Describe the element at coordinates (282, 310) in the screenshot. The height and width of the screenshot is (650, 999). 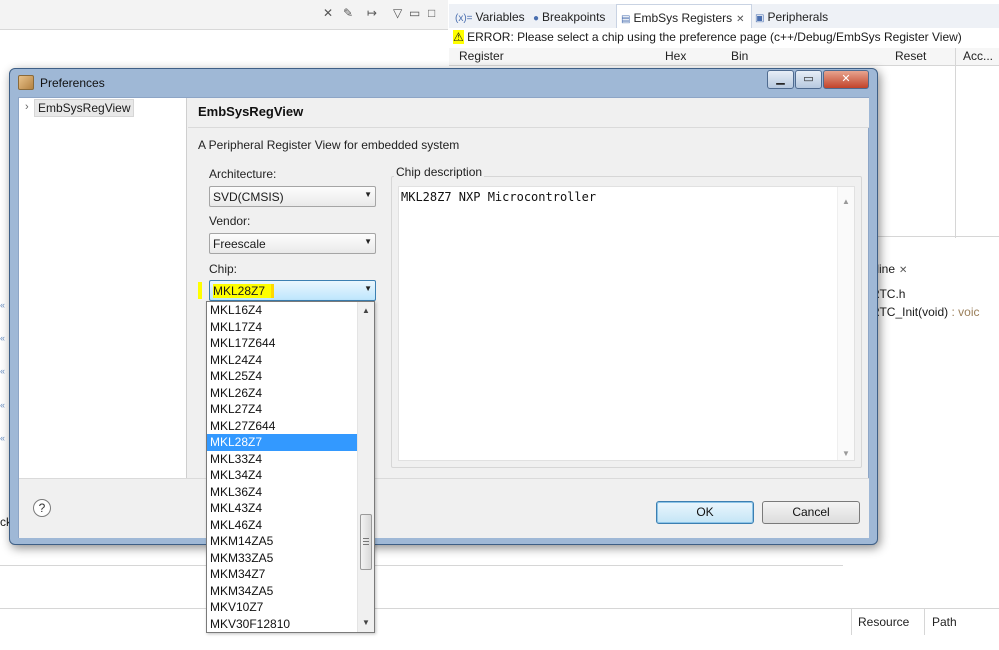
I see `chip-option: MKL16Z4` at that location.